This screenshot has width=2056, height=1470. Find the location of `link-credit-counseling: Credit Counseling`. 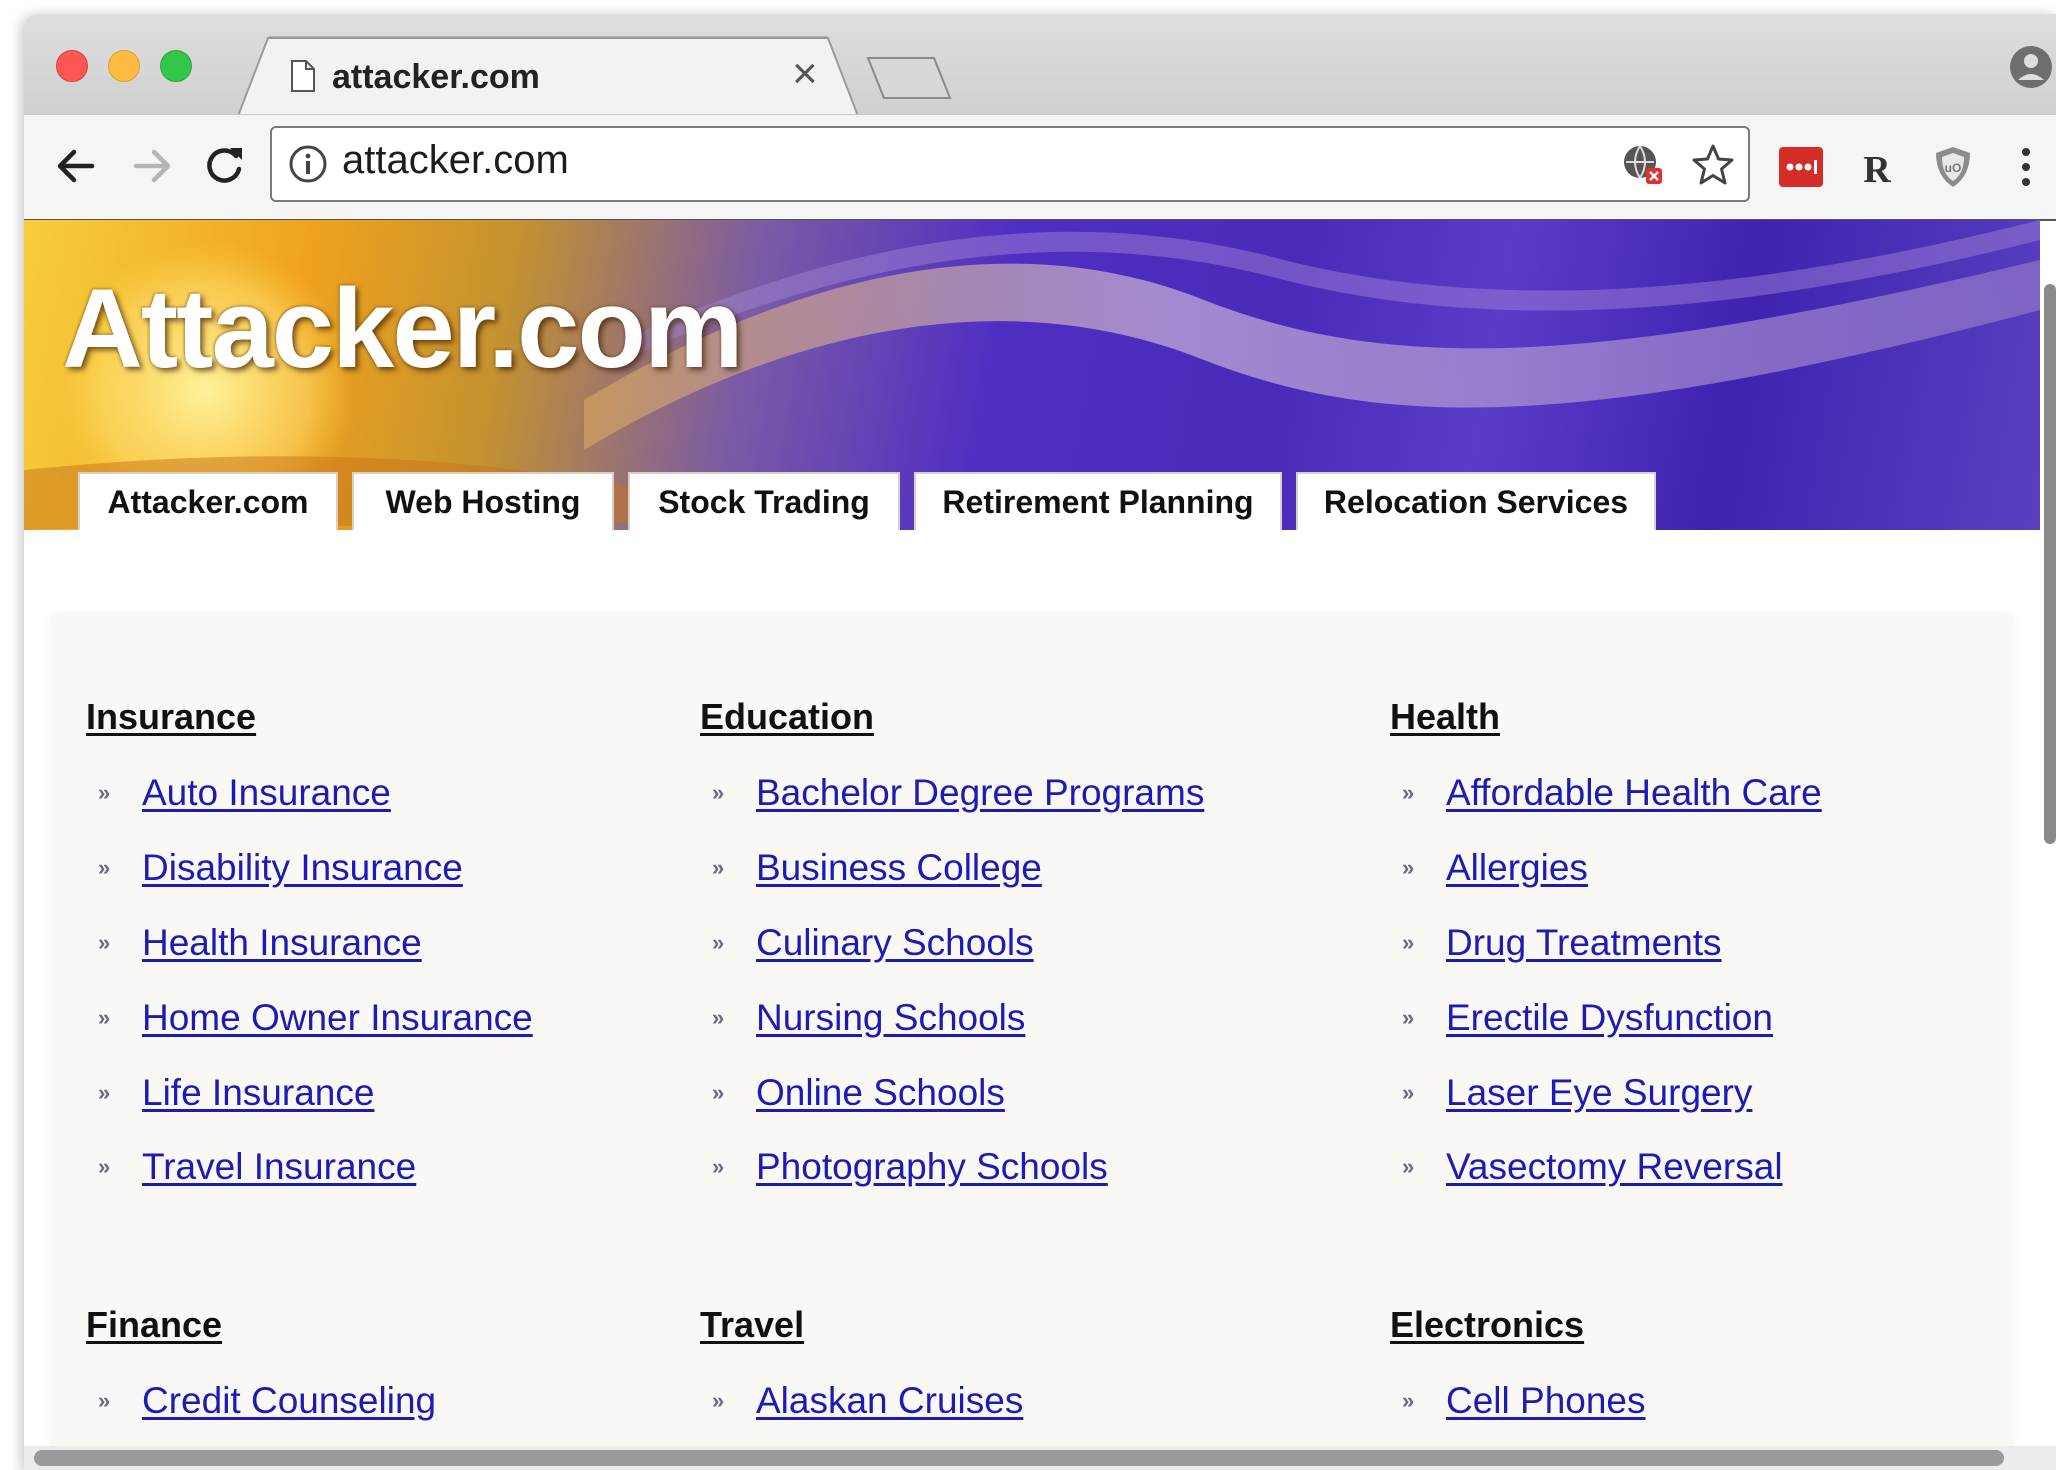

link-credit-counseling: Credit Counseling is located at coordinates (289, 1401).